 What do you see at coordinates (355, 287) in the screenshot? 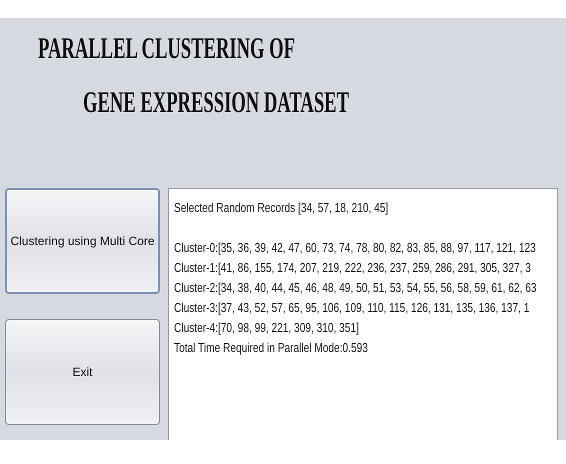
I see `output-line: Cluster-2:[34, 38, 40, 44, 45, 46, 48, 49, 50, 51, 53, 54, 55, 56, 58, 59, 61, 62, 63` at bounding box center [355, 287].